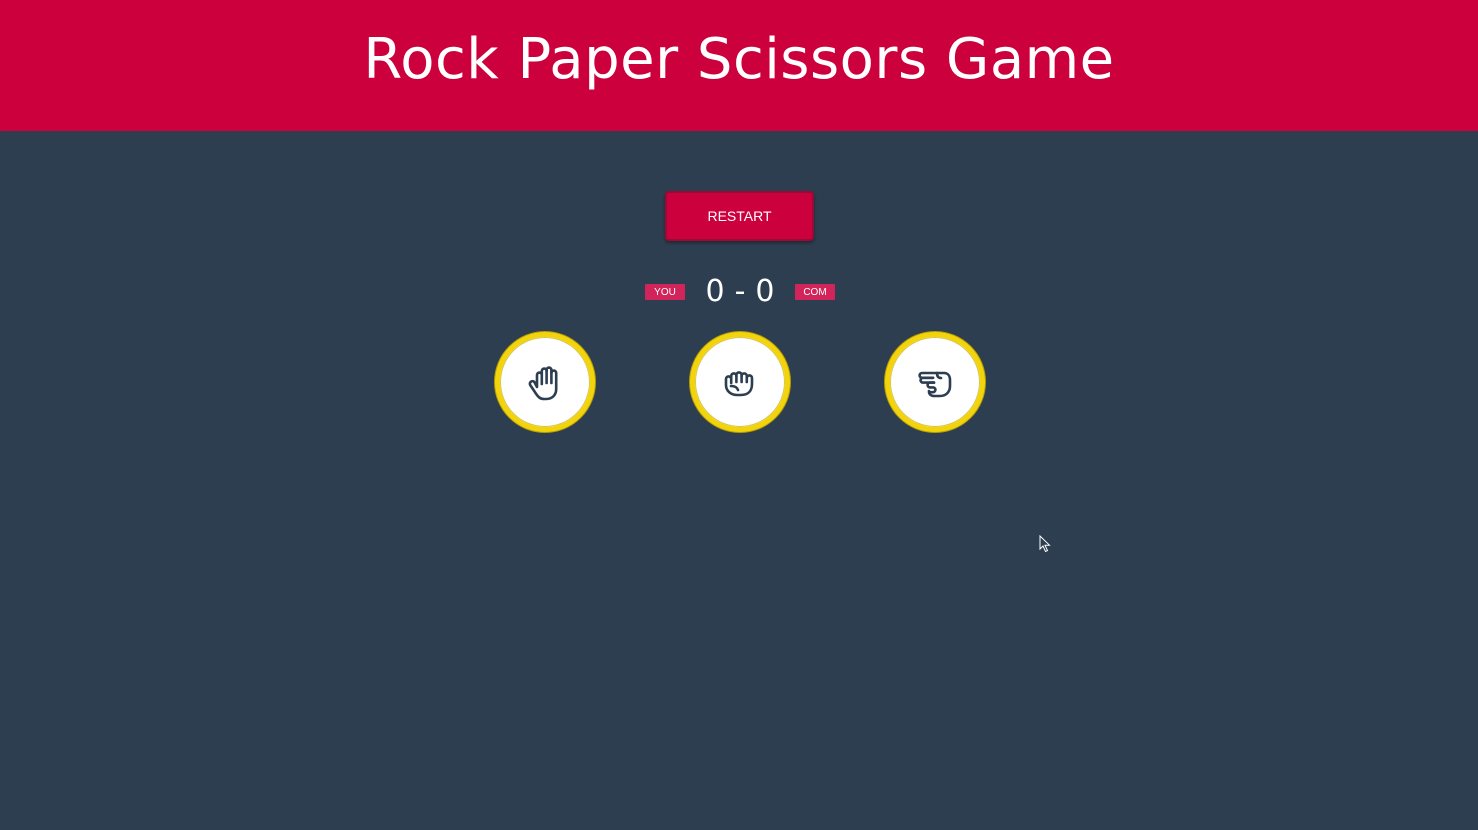 The width and height of the screenshot is (1478, 830). What do you see at coordinates (815, 292) in the screenshot?
I see `computer-label-badge: COM` at bounding box center [815, 292].